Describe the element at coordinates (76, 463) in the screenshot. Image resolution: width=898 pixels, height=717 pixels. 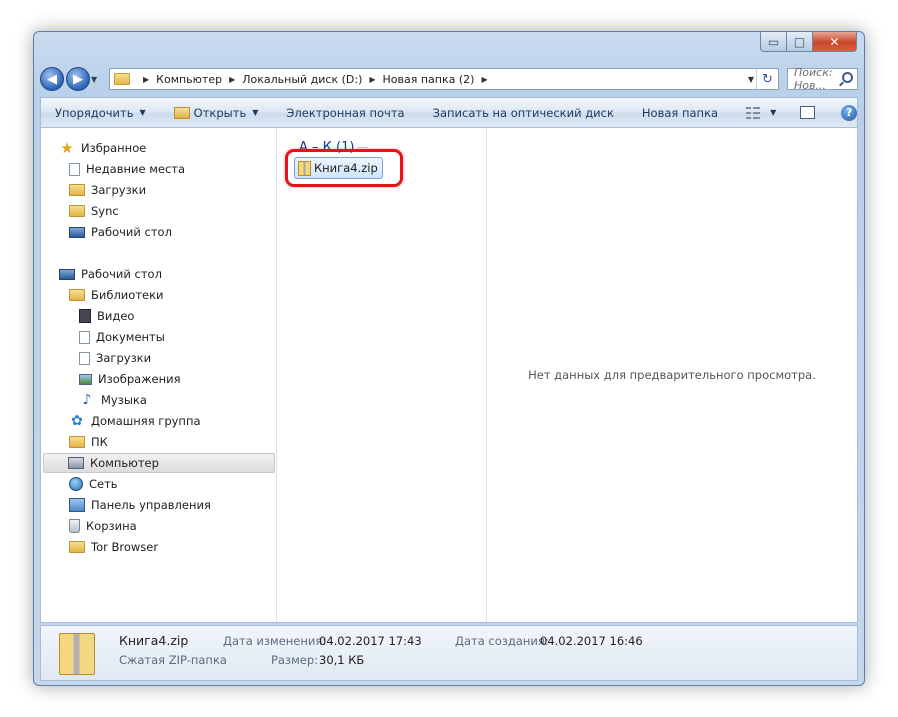
I see `computer-icon` at that location.